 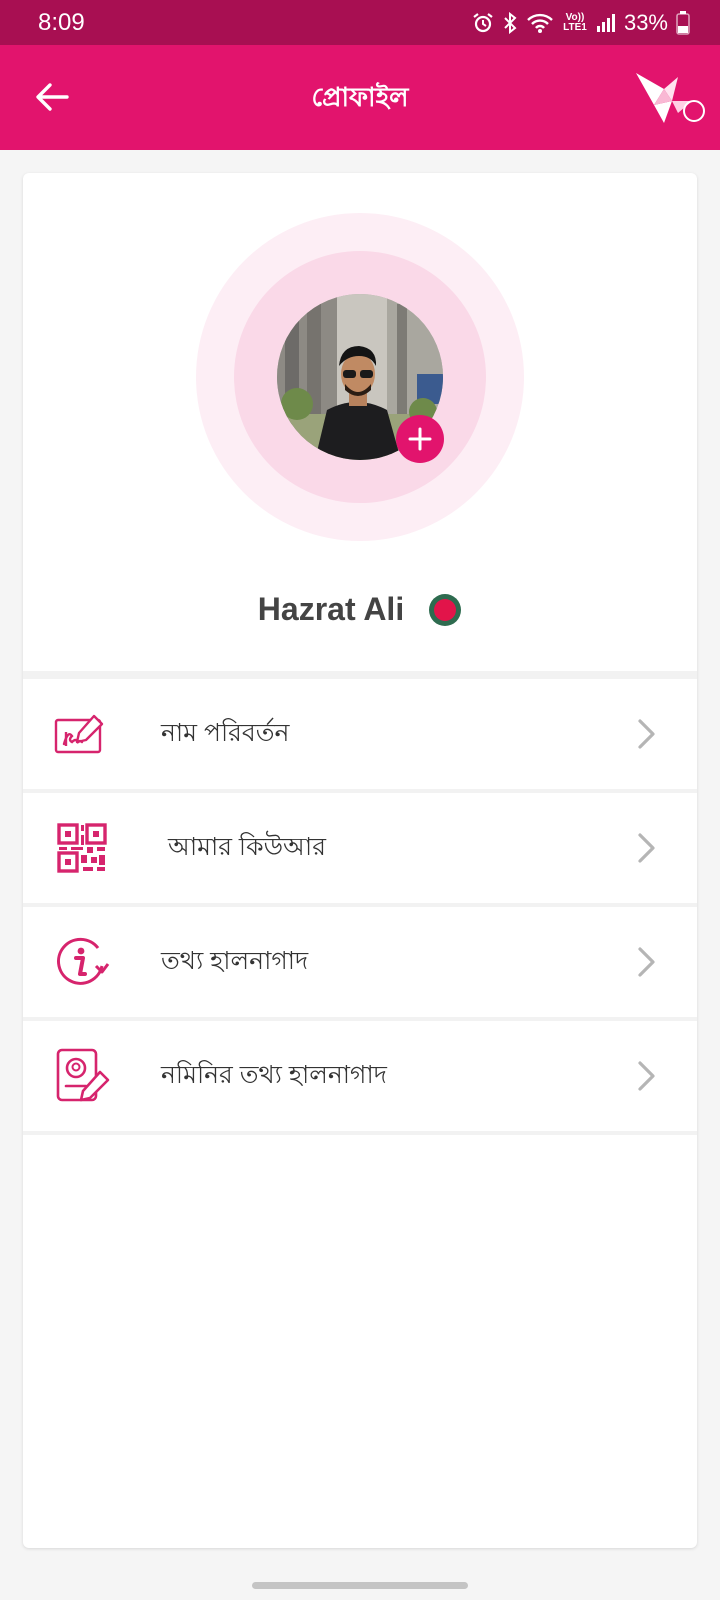 I want to click on status-icons: Vo)) LTE1 33%, so click(x=581, y=23).